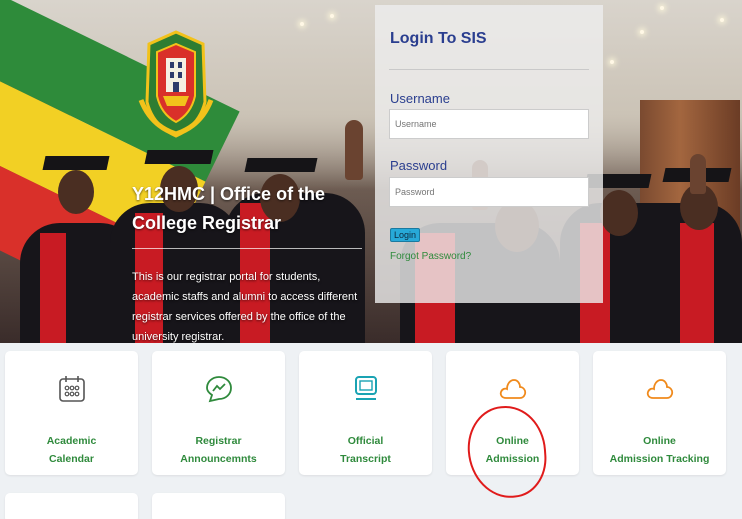 The width and height of the screenshot is (742, 519). Describe the element at coordinates (365, 413) in the screenshot. I see `card-official-transcript: Official Transcript` at that location.